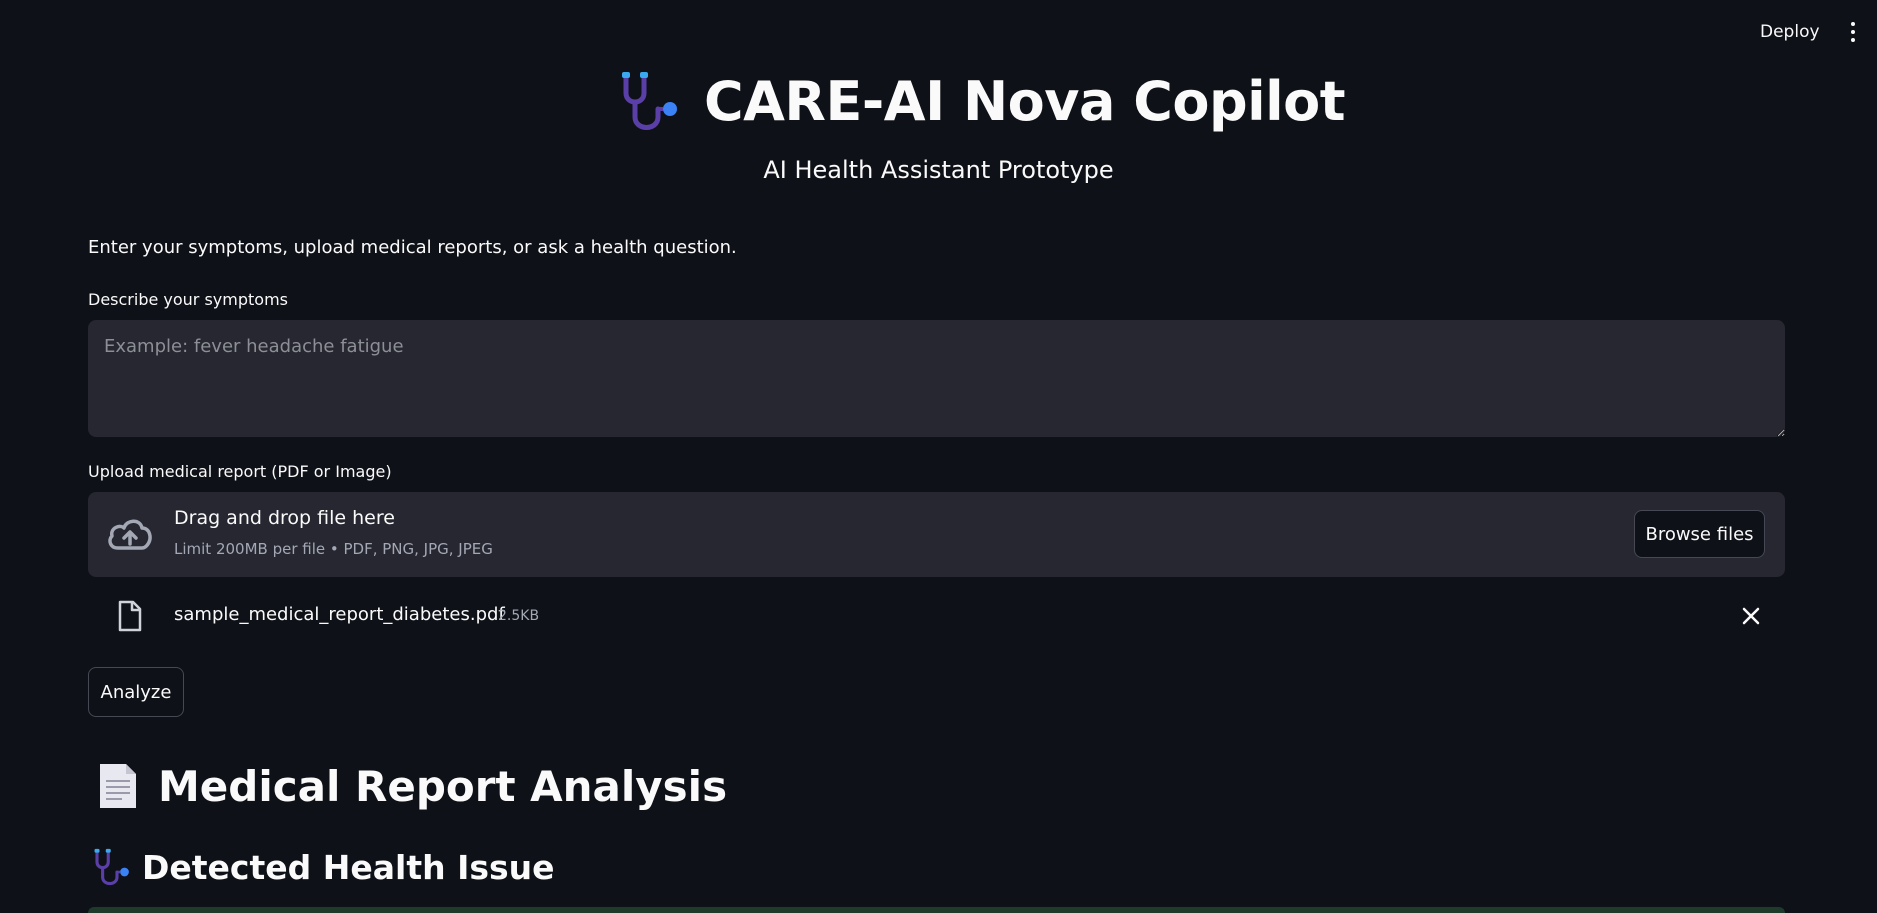 Image resolution: width=1877 pixels, height=913 pixels. Describe the element at coordinates (519, 616) in the screenshot. I see `uploaded-file-size: 2.5KB` at that location.